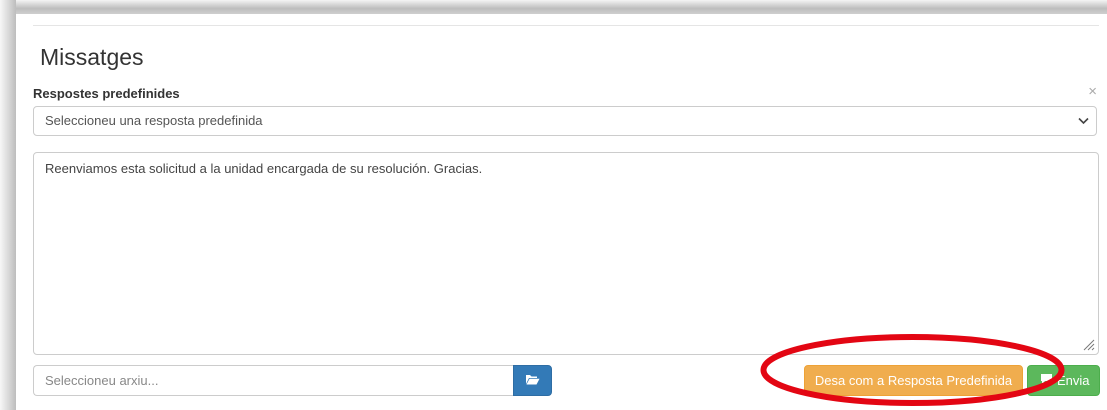 This screenshot has height=410, width=1107. What do you see at coordinates (1046, 380) in the screenshot?
I see `comment-icon` at bounding box center [1046, 380].